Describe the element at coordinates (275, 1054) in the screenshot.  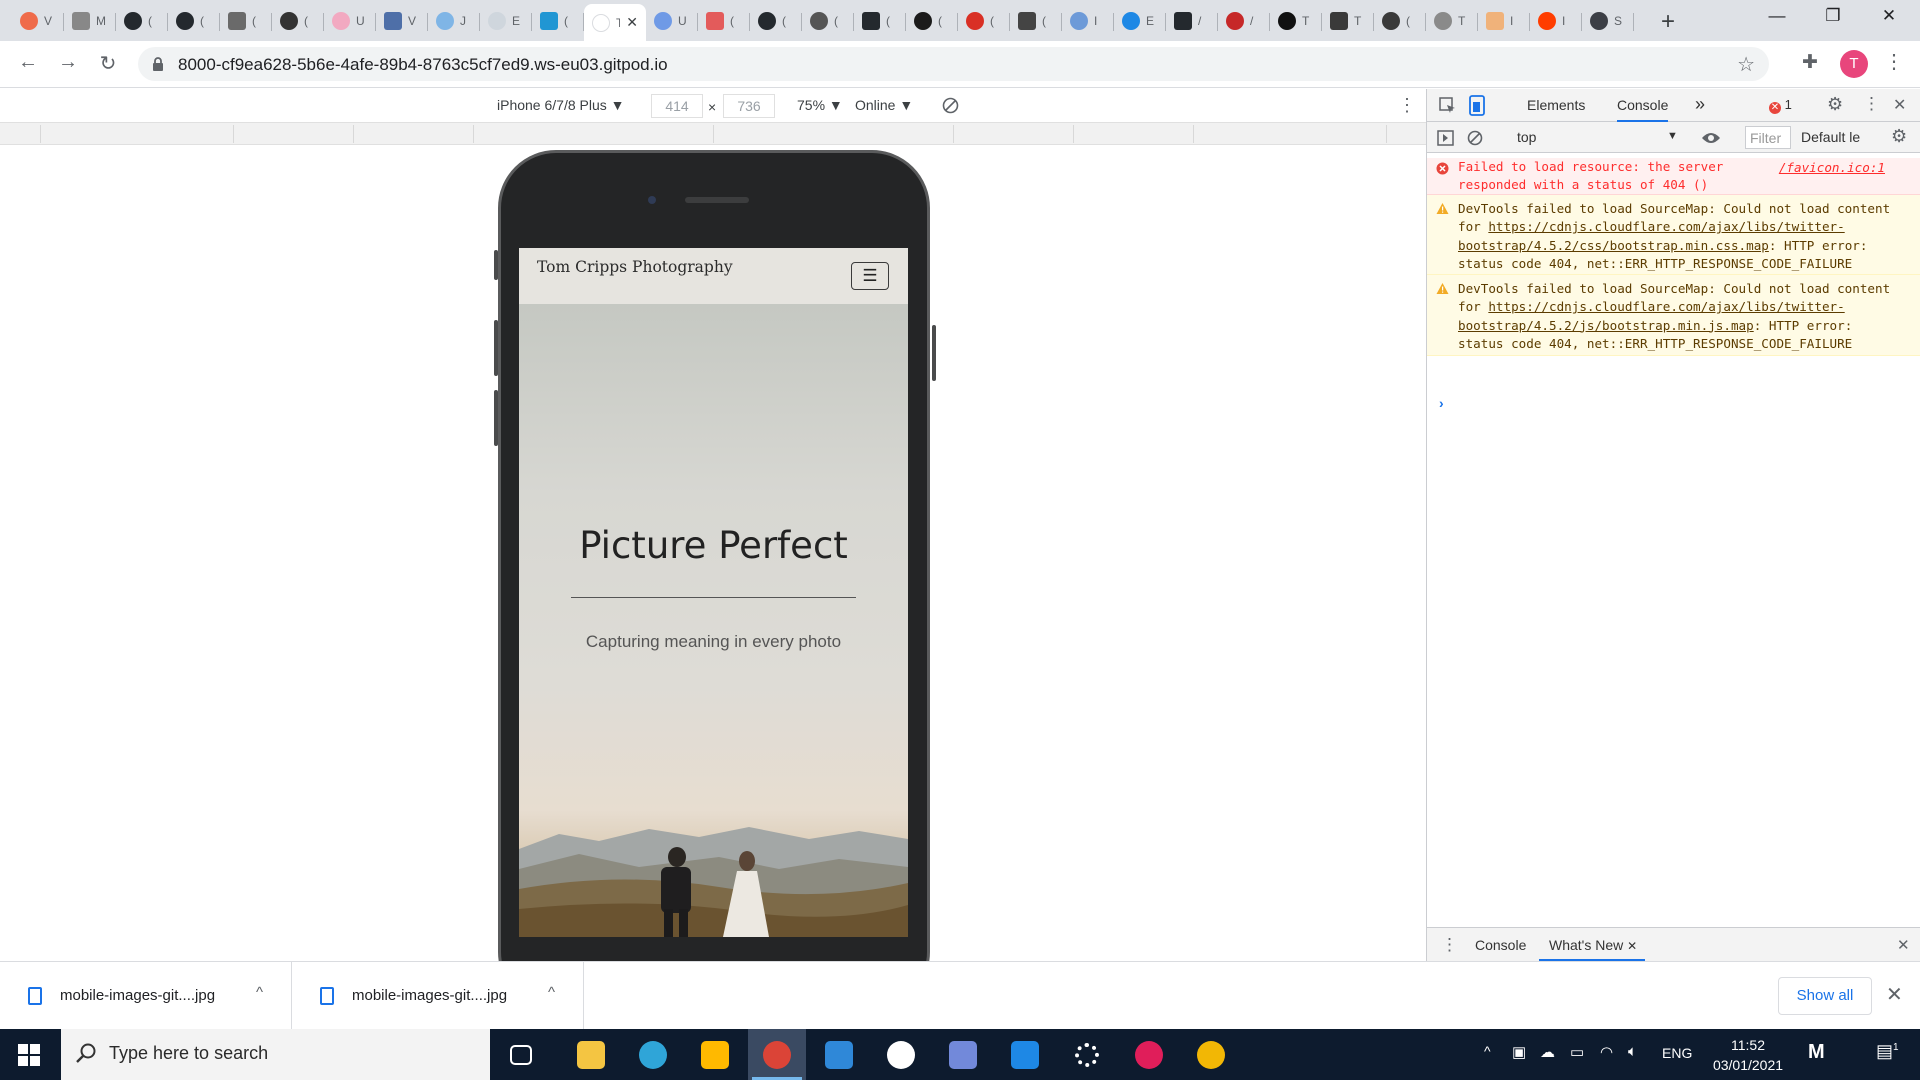
I see `taskbar-search-box: Type here to search` at that location.